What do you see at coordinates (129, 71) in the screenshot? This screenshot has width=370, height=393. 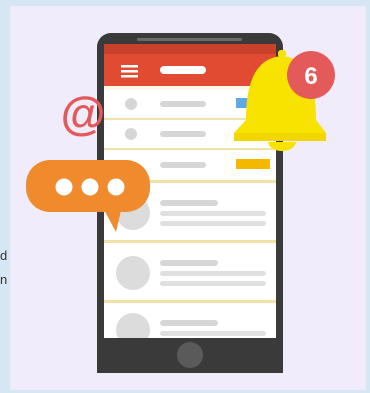 I see `menu-icon` at bounding box center [129, 71].